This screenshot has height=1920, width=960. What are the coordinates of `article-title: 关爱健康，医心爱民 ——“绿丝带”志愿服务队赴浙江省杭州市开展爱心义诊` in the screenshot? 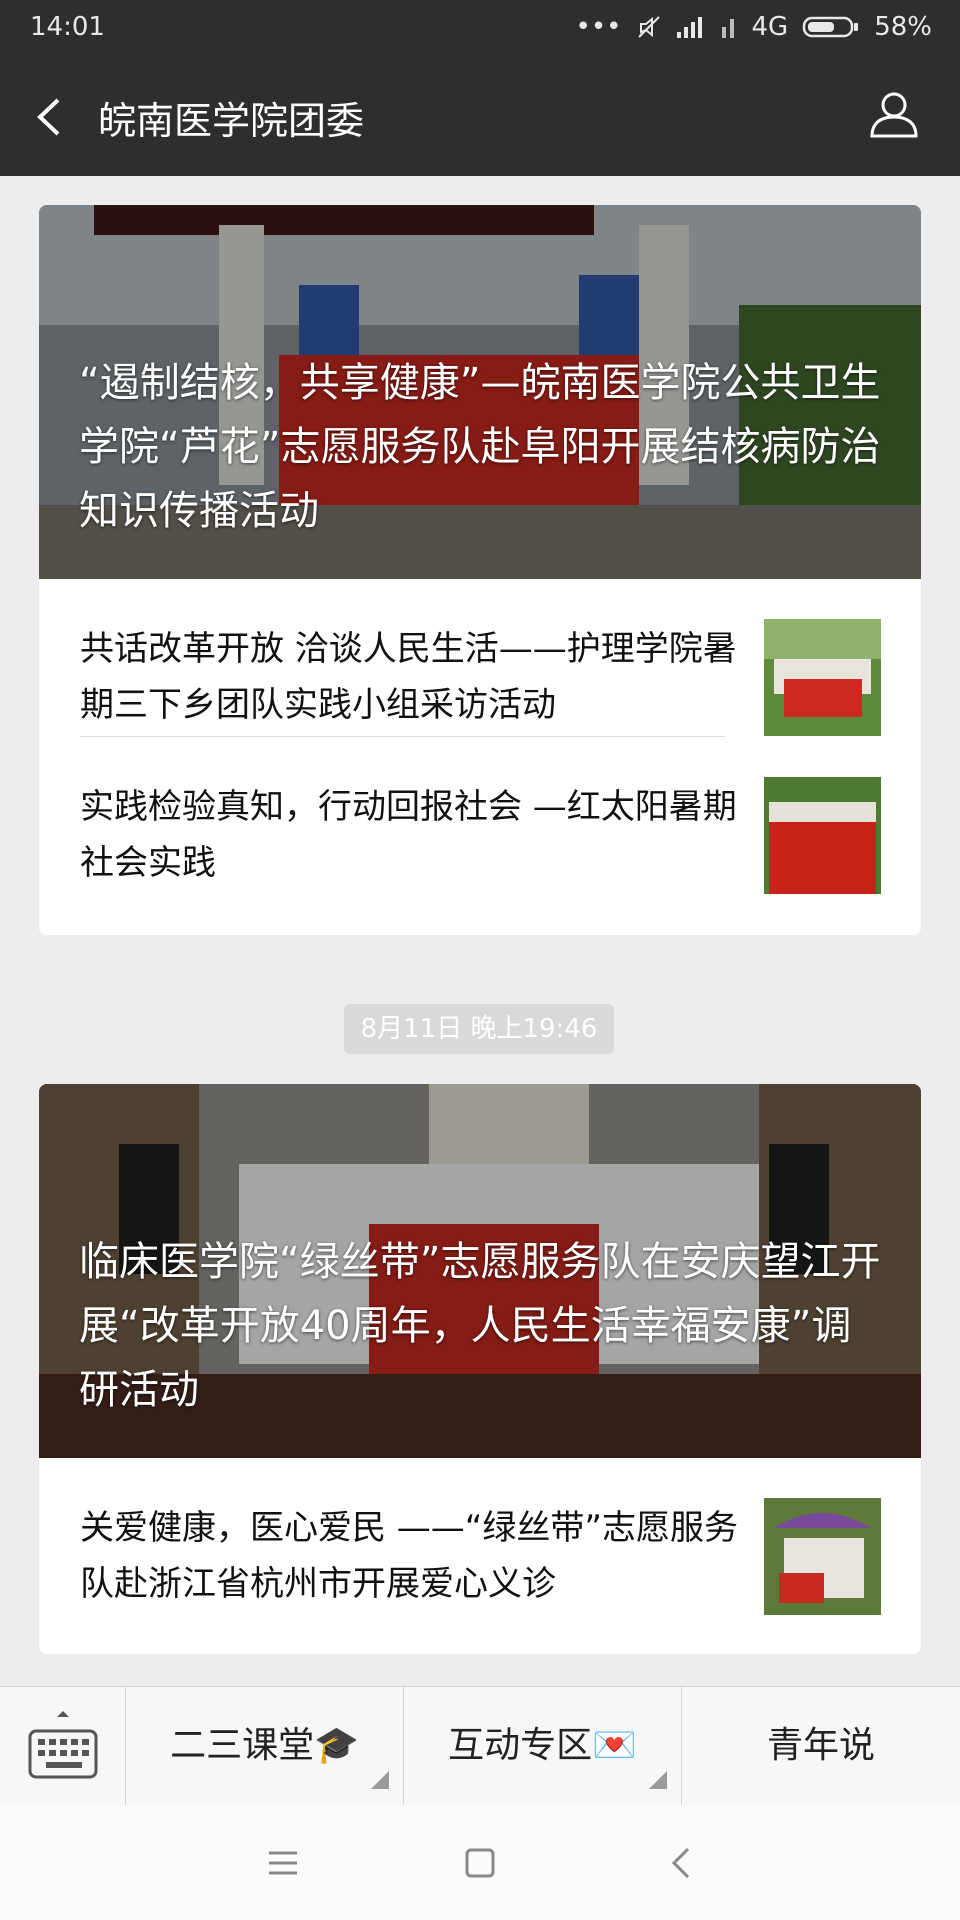 It's located at (409, 1556).